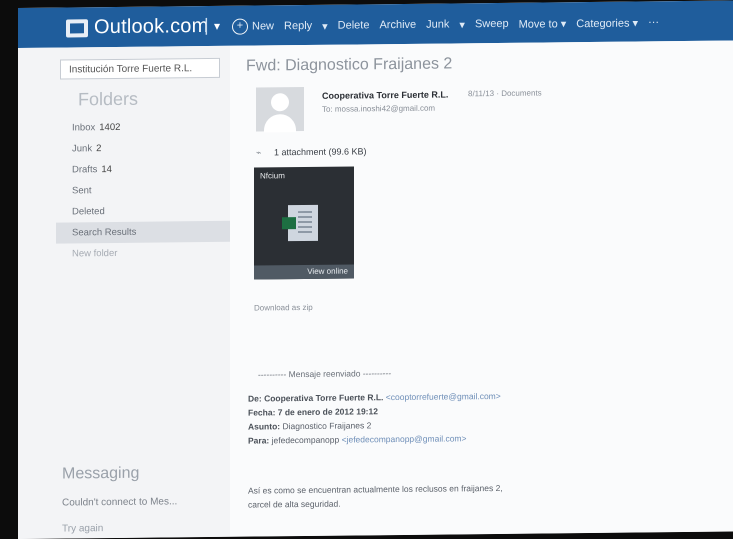 The image size is (733, 539). I want to click on folder-label: Junk, so click(82, 149).